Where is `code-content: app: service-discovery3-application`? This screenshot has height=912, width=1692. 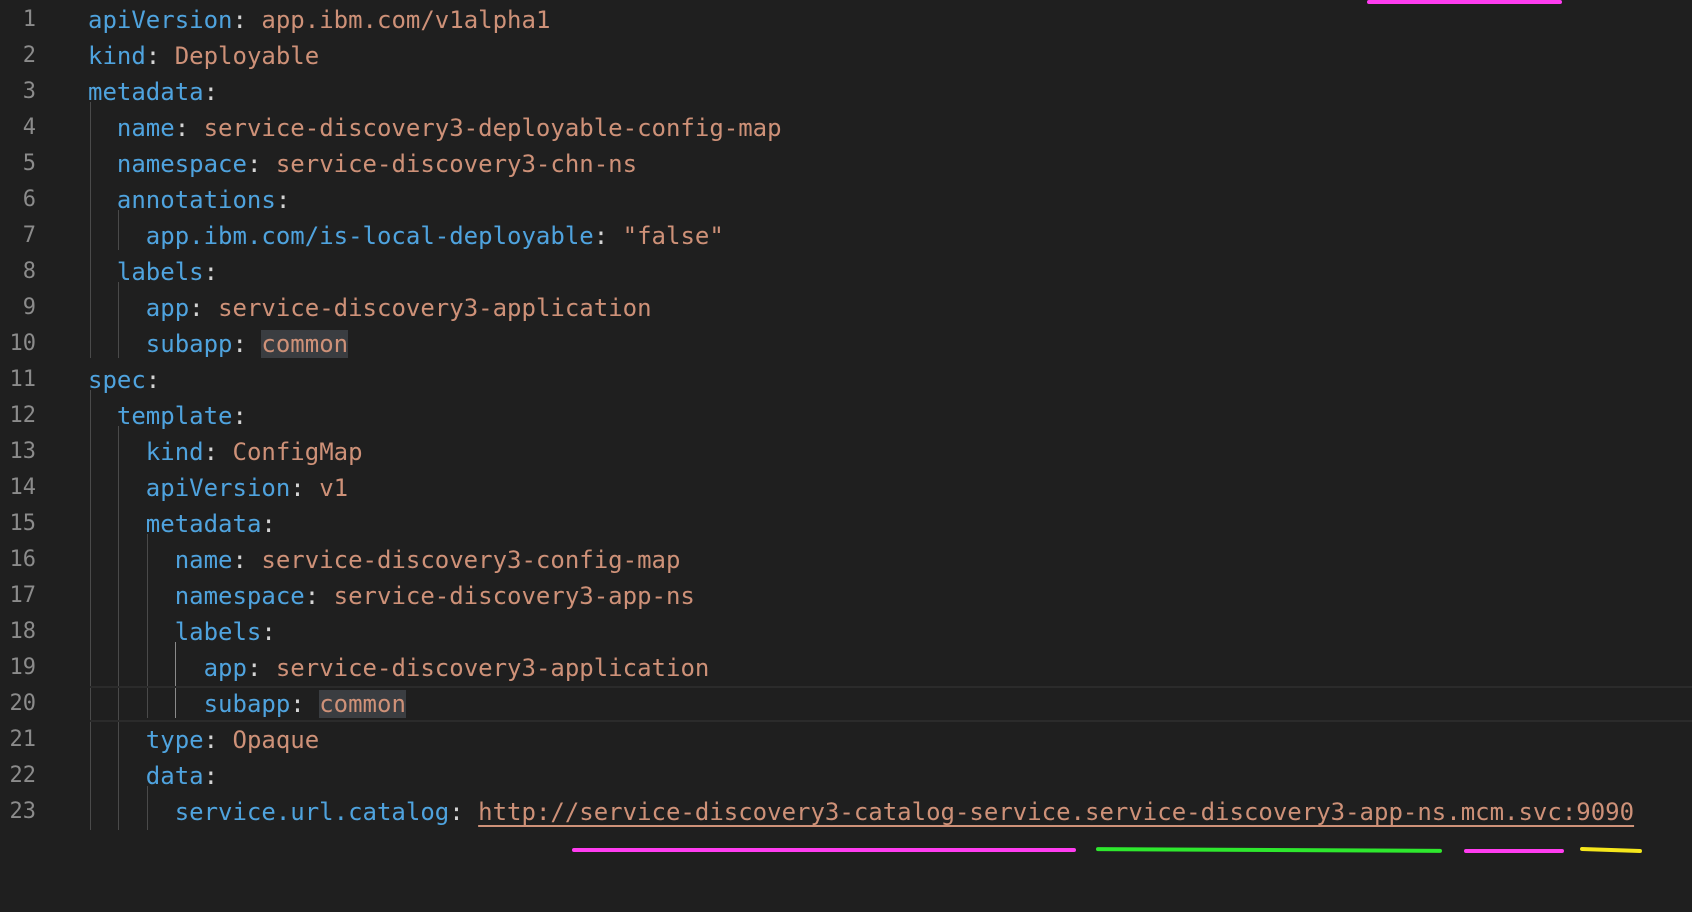 code-content: app: service-discovery3-application is located at coordinates (457, 668).